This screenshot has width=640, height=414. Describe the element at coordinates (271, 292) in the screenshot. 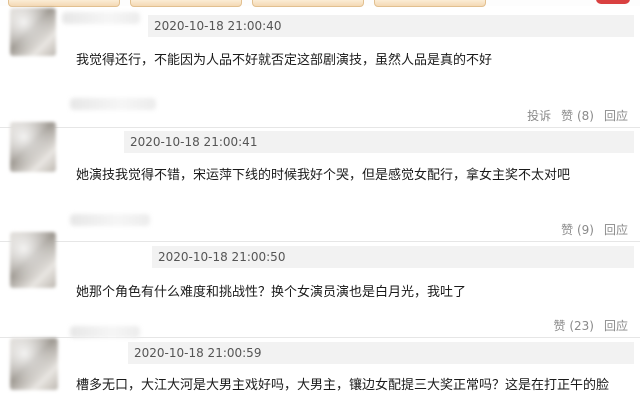

I see `comment-text: 她那个角色有什么难度和挑战性？换个女演员演也是白月光，我吐了` at that location.